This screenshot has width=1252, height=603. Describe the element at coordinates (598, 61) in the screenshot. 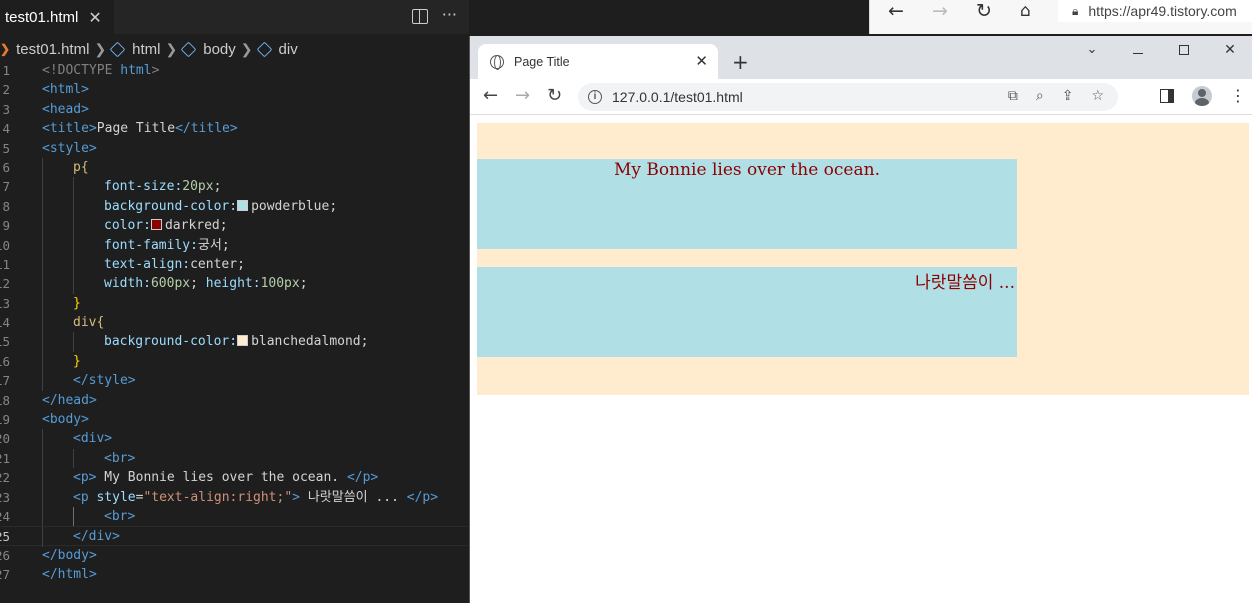

I see `browser-tab-page-title: Page Title ✕` at that location.